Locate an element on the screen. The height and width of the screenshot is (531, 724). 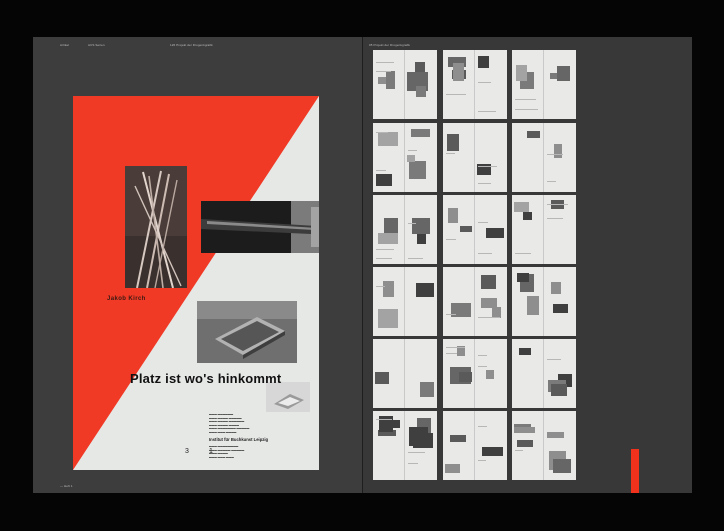
photo-table-edge is located at coordinates (260, 227).